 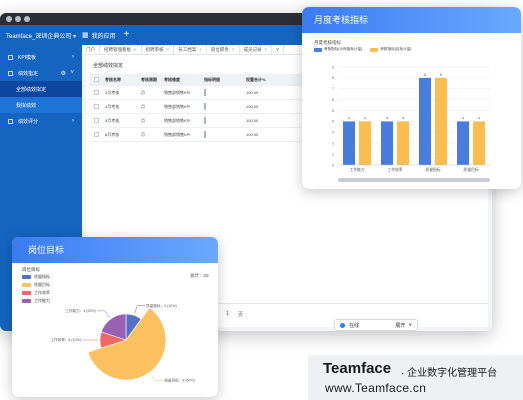 What do you see at coordinates (375, 388) in the screenshot?
I see `brand-url: www.Teamface.cn` at bounding box center [375, 388].